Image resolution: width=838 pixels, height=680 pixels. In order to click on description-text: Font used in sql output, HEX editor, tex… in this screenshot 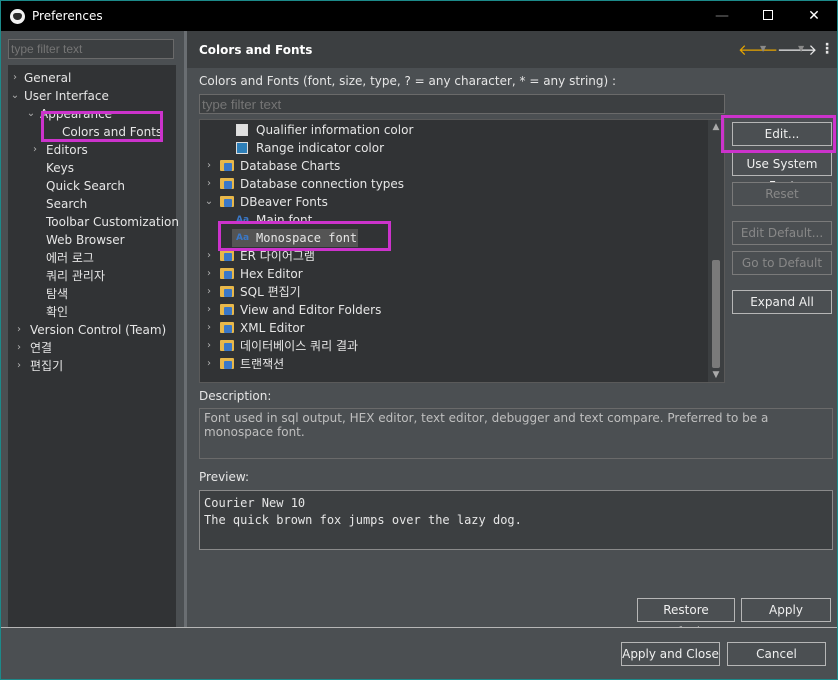, I will do `click(516, 433)`.